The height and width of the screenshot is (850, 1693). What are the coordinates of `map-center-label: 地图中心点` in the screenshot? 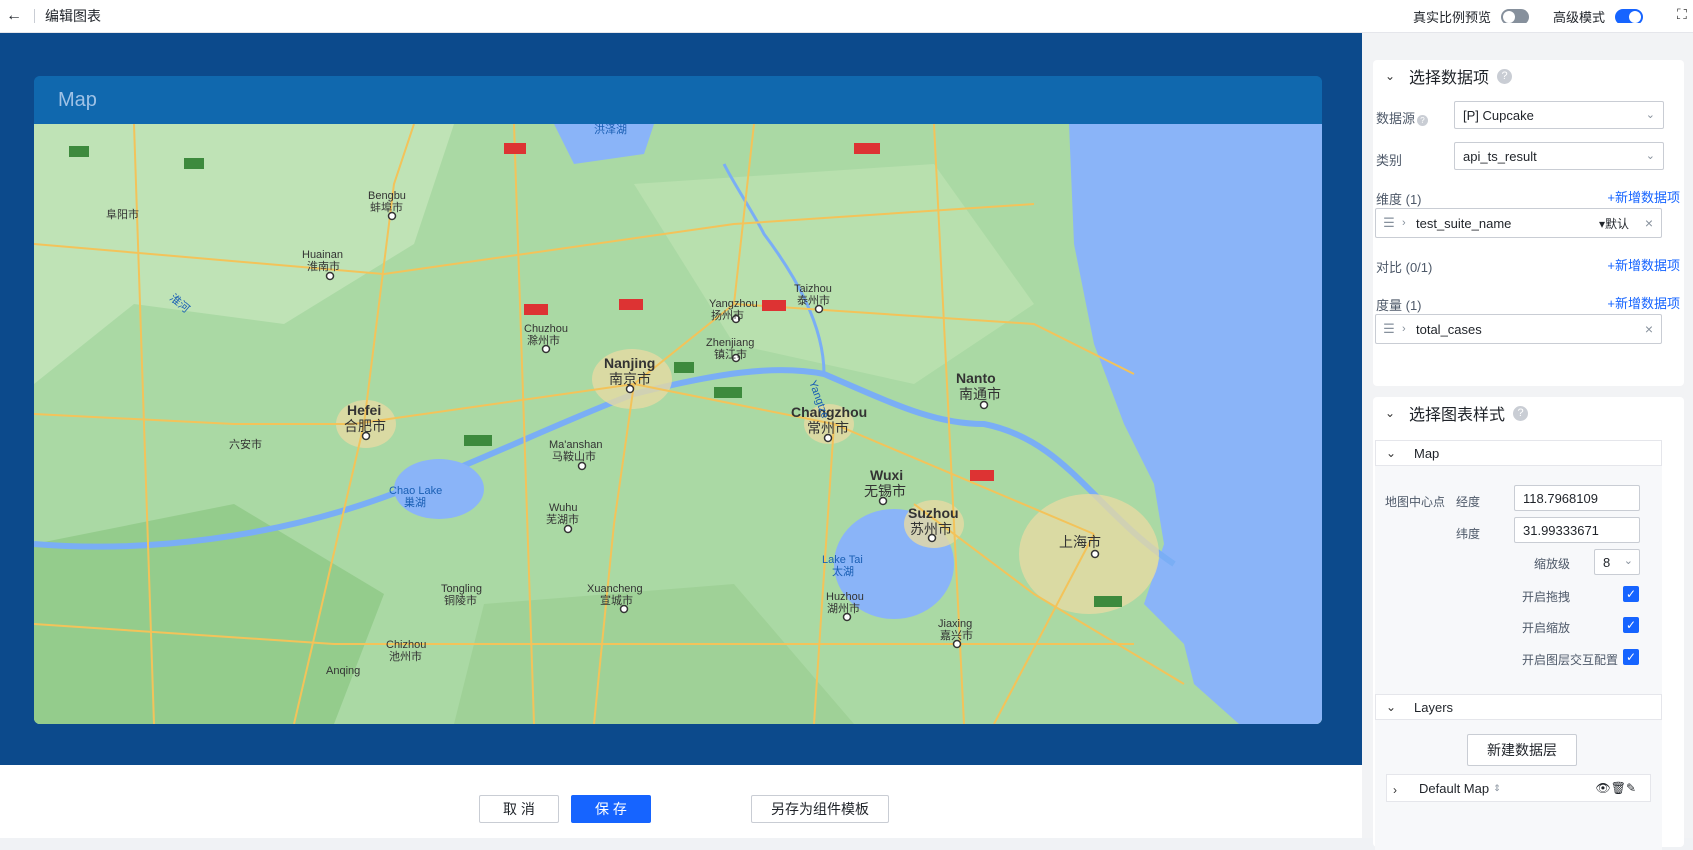 It's located at (1415, 502).